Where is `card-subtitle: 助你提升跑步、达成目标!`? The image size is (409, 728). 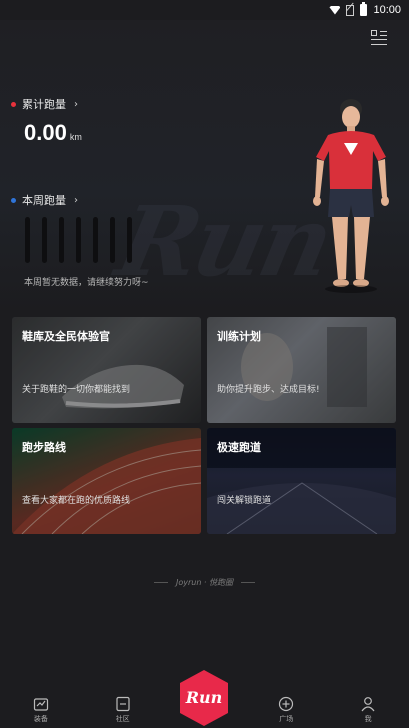
card-subtitle: 助你提升跑步、达成目标! is located at coordinates (268, 390).